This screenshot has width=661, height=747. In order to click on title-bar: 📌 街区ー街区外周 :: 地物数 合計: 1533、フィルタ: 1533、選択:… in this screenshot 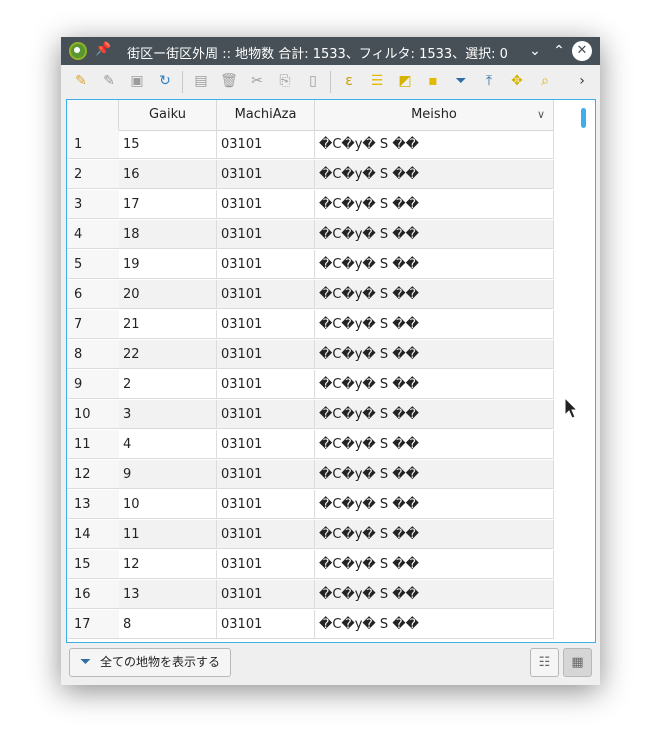, I will do `click(330, 51)`.